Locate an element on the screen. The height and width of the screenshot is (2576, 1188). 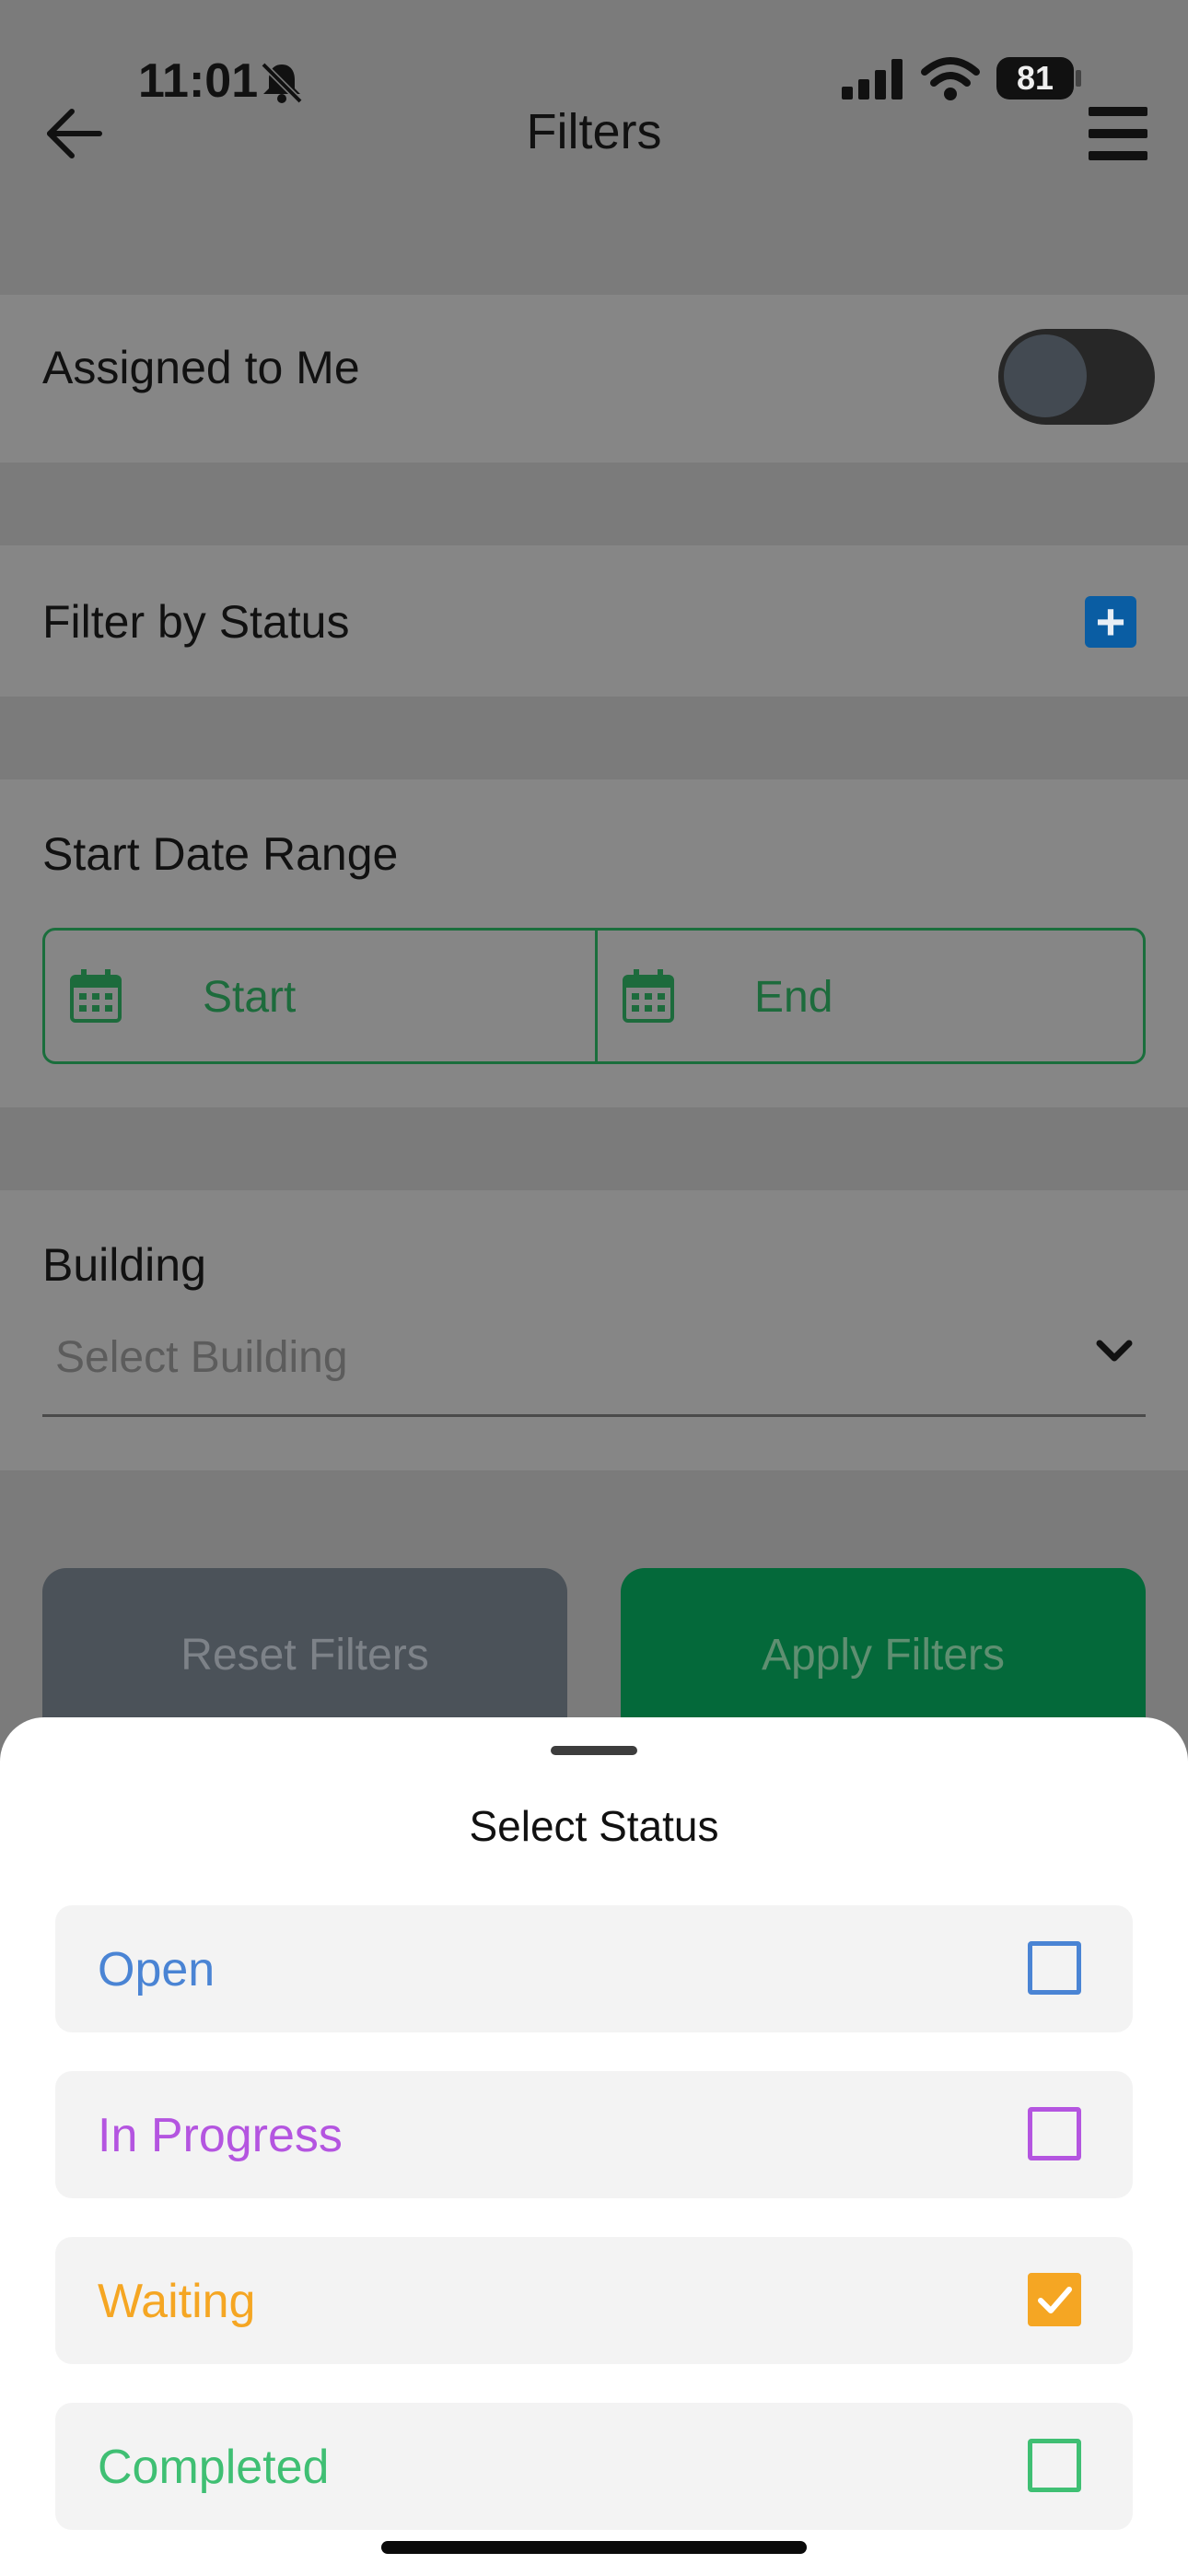
sheet-grabber is located at coordinates (594, 1750).